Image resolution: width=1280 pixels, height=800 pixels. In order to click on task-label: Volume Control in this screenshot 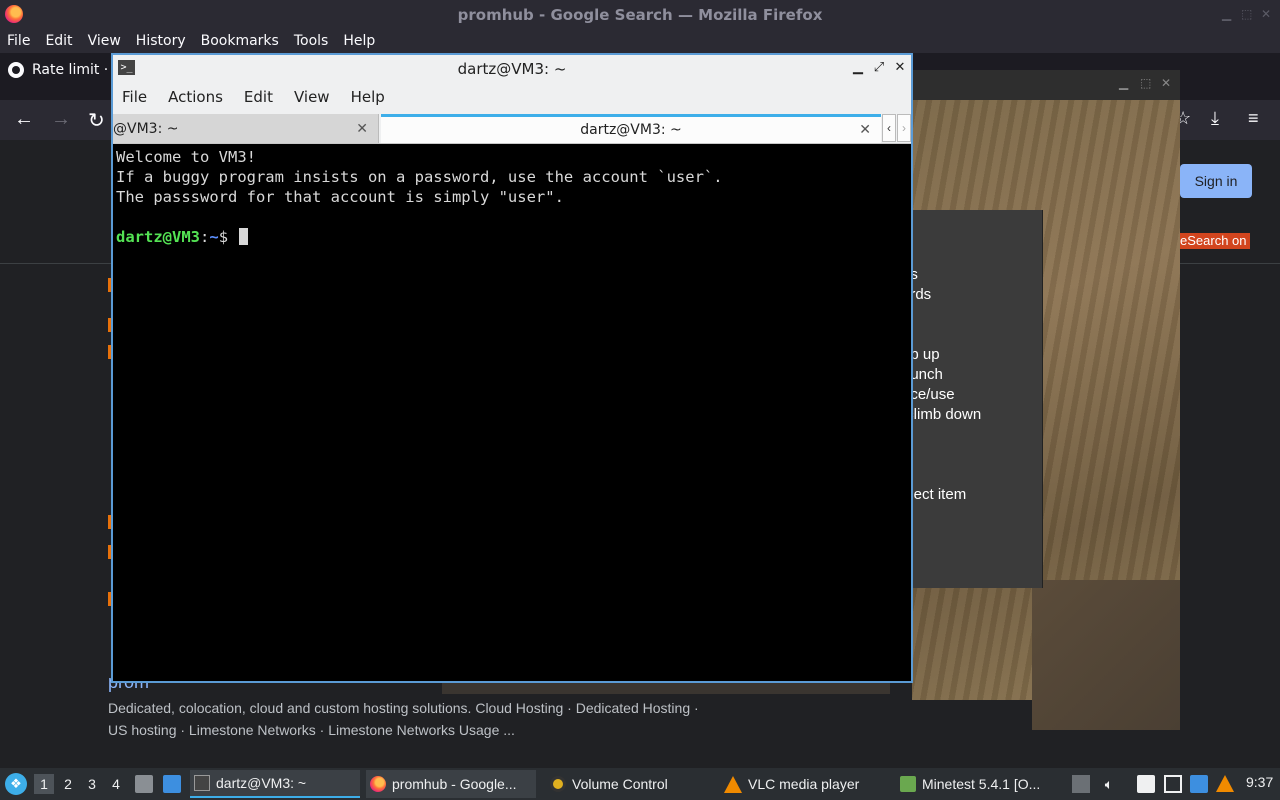, I will do `click(620, 784)`.